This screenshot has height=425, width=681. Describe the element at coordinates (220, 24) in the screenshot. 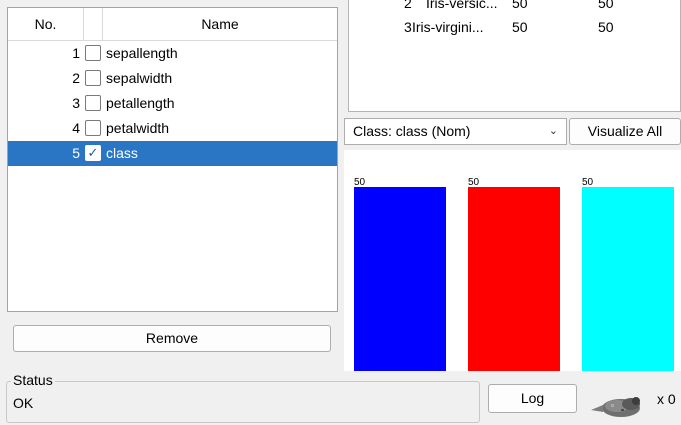

I see `column-header-name: Name` at that location.